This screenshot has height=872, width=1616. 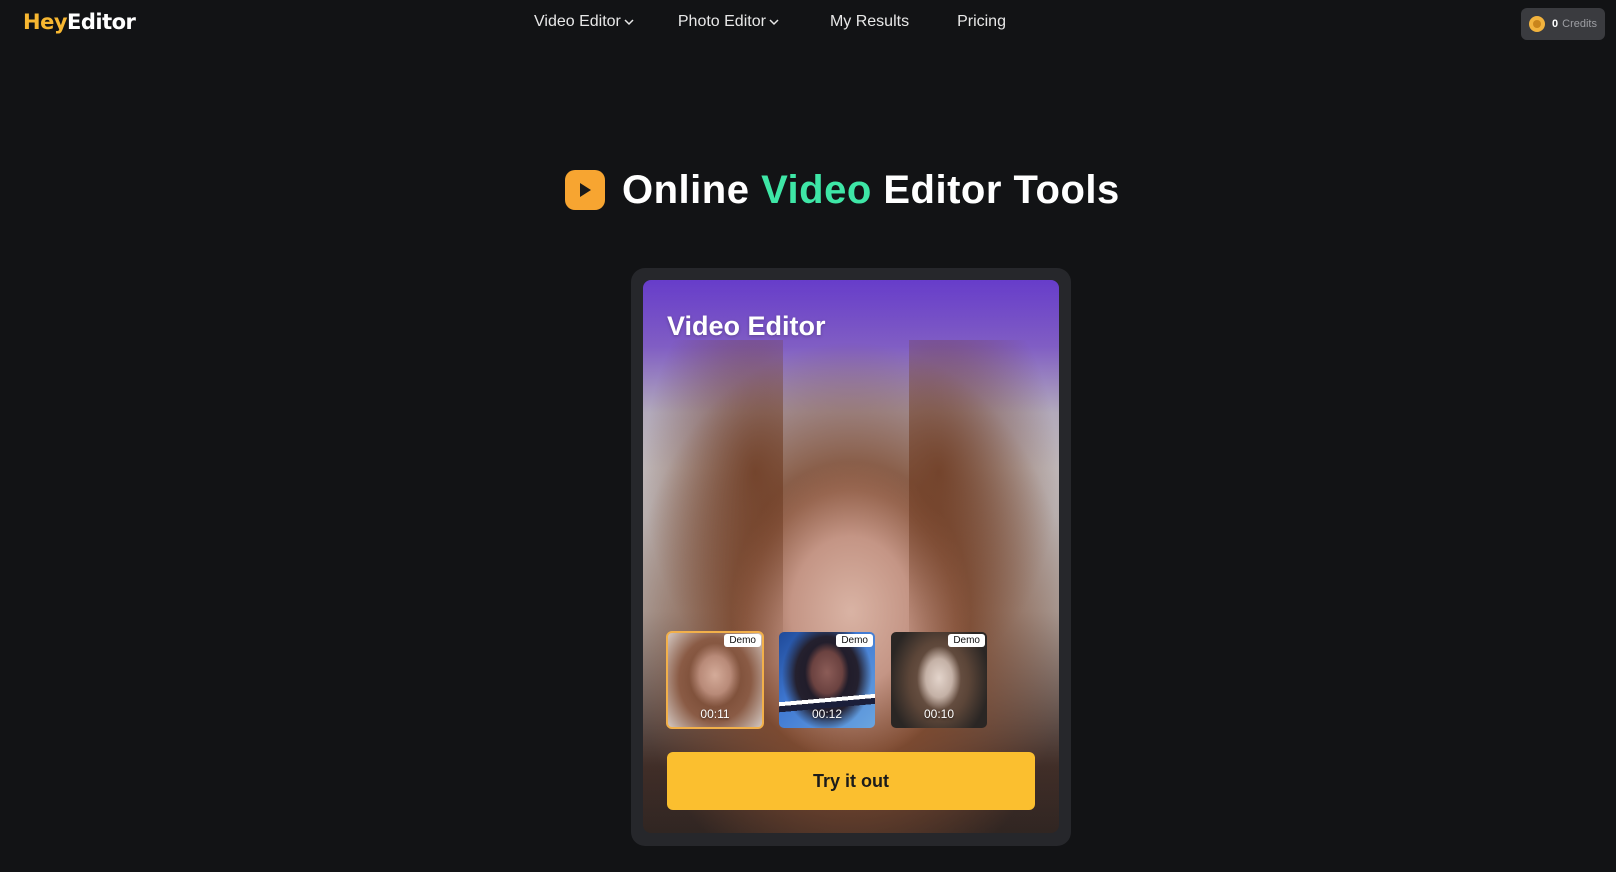 I want to click on coin-icon, so click(x=1537, y=24).